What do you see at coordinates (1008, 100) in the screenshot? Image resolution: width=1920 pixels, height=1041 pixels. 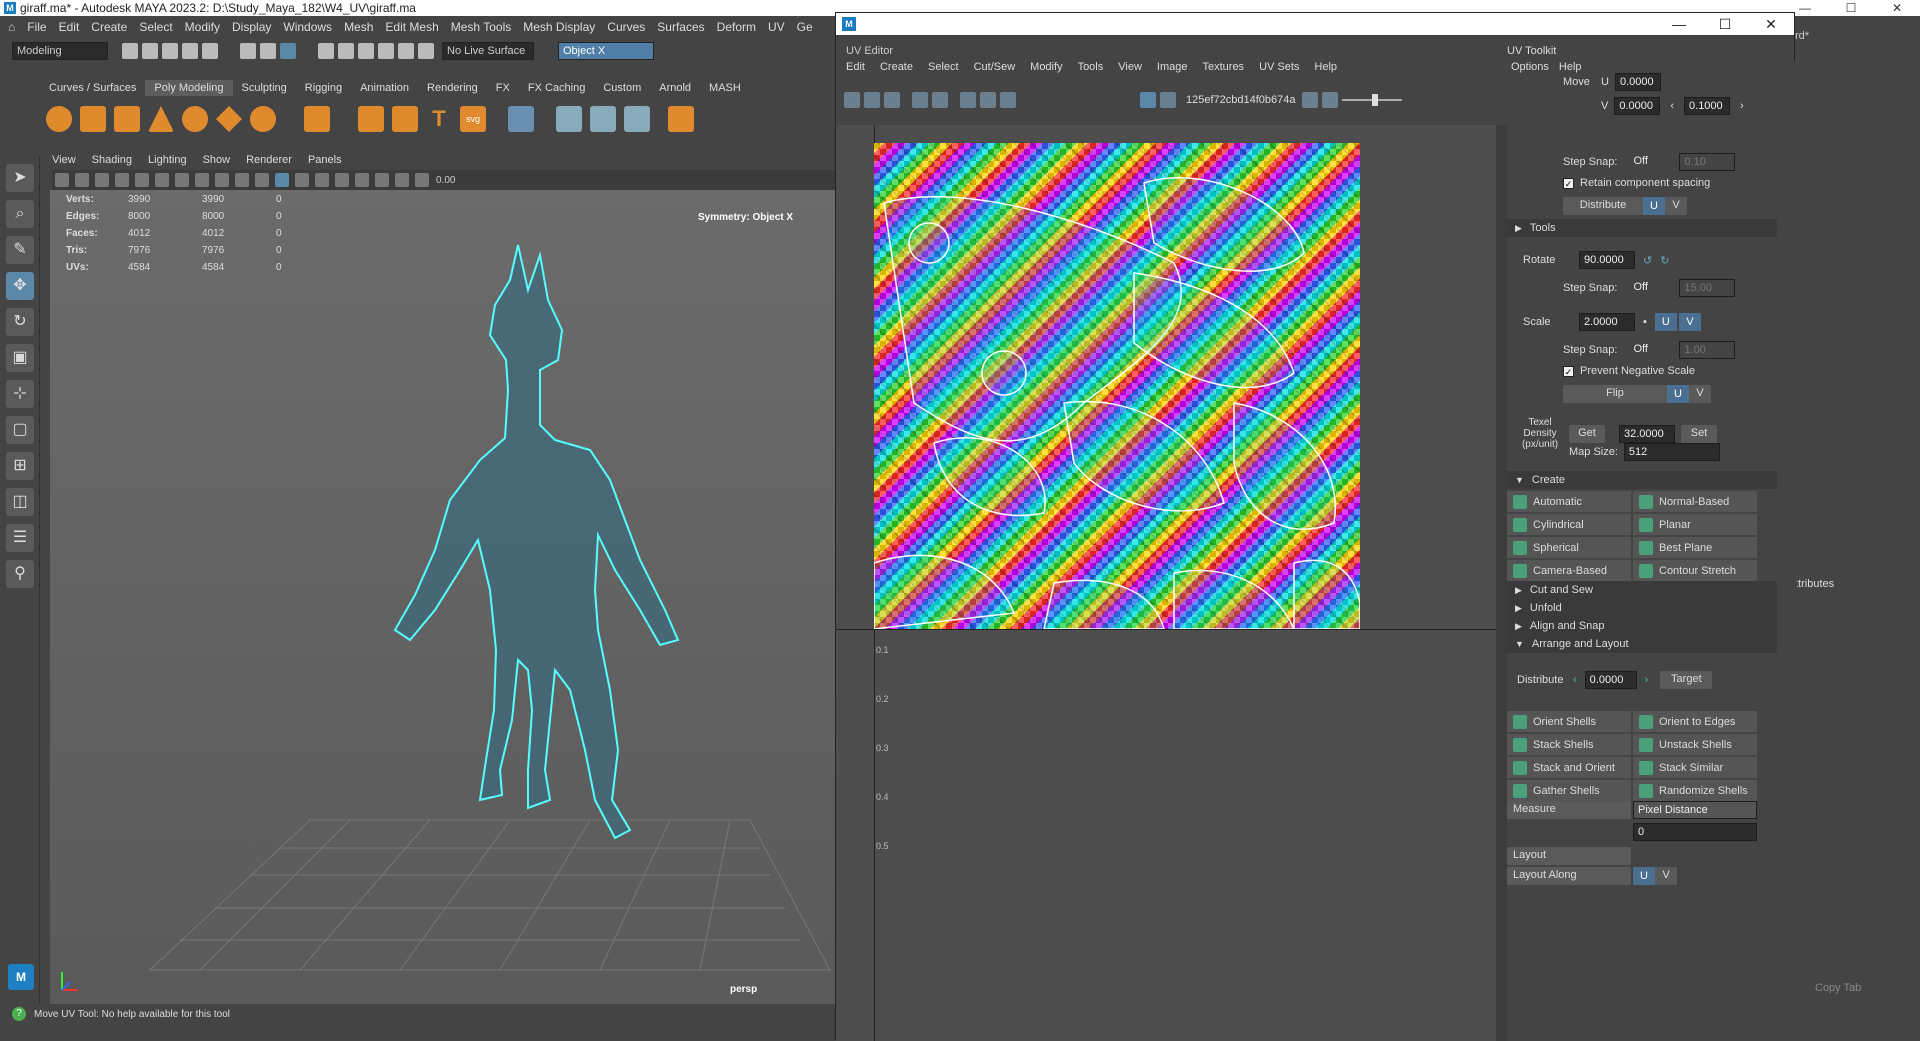 I see `uv-snapshot-icon` at bounding box center [1008, 100].